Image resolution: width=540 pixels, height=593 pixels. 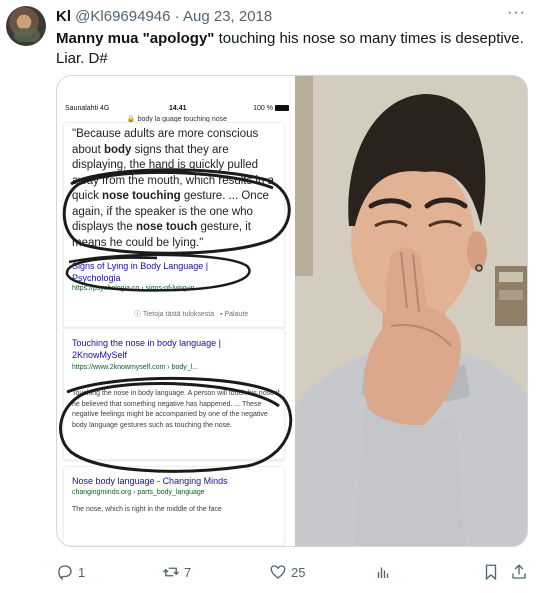 What do you see at coordinates (236, 314) in the screenshot?
I see `feedback-label: Palaute` at bounding box center [236, 314].